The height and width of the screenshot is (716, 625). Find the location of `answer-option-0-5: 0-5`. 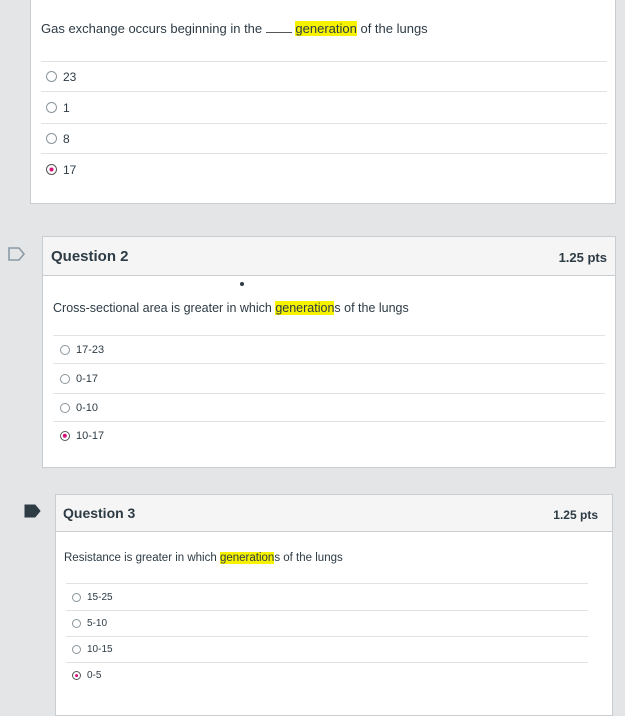

answer-option-0-5: 0-5 is located at coordinates (327, 675).